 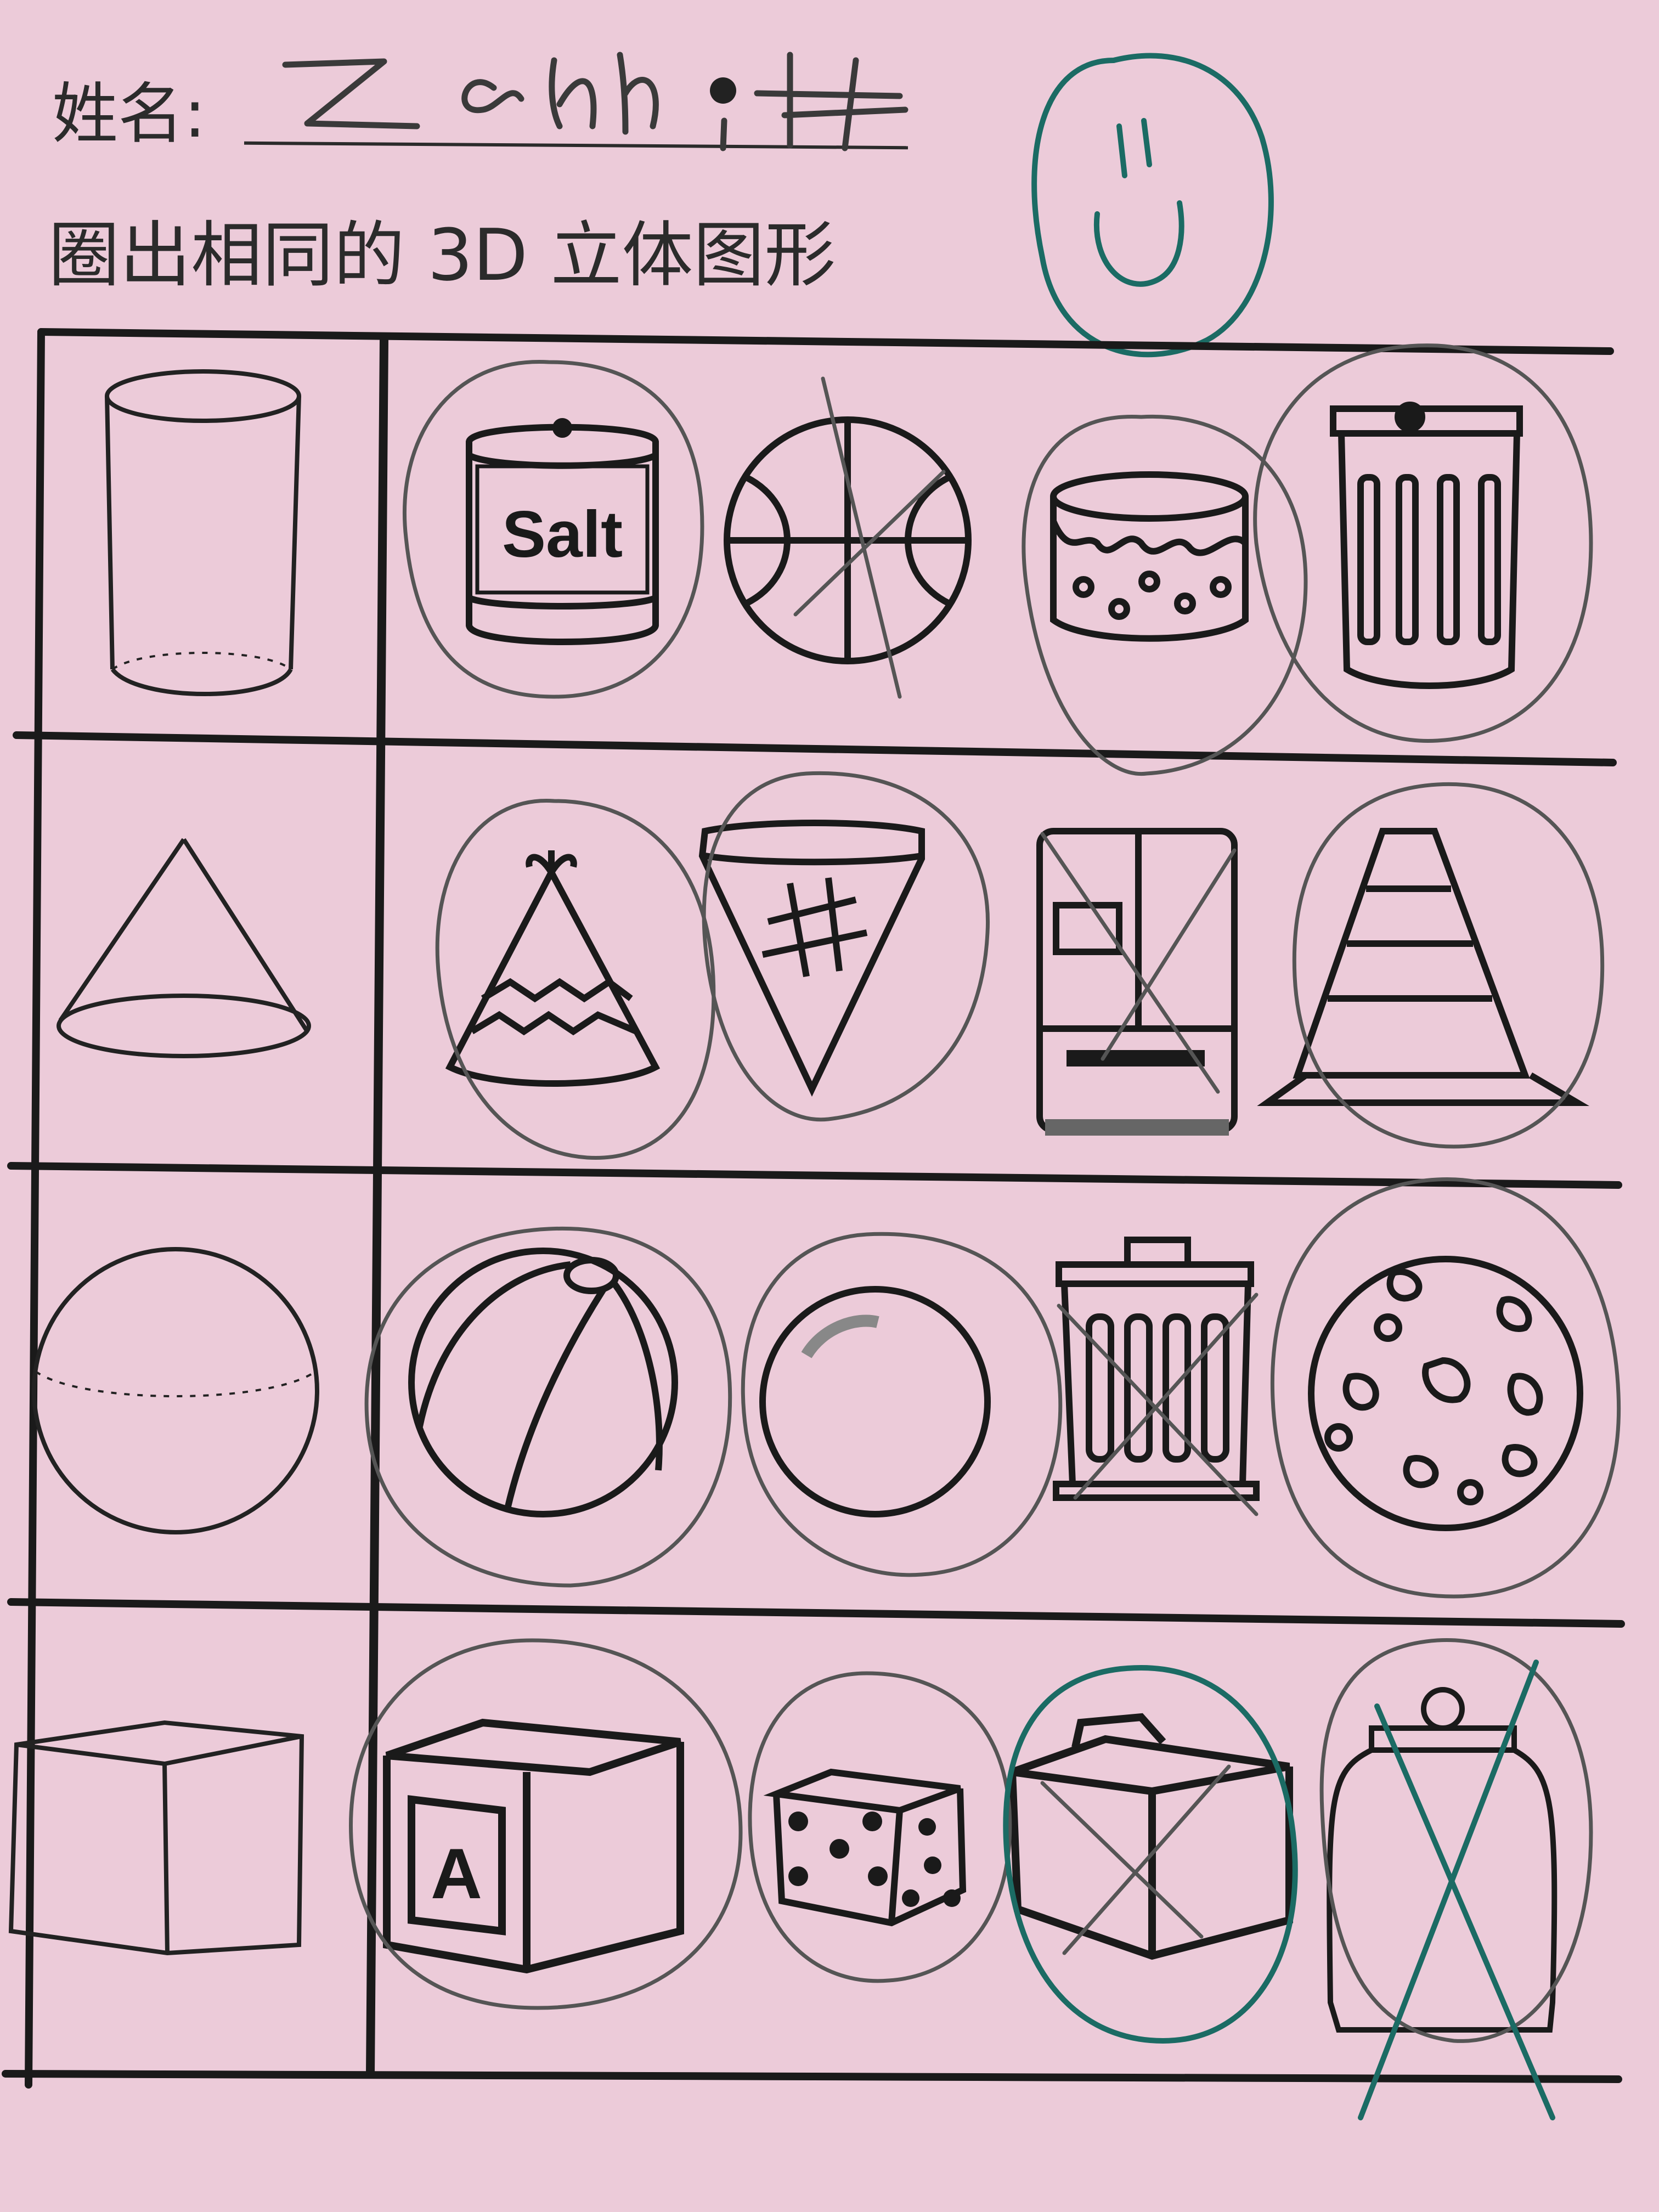 I want to click on block-letter-label: A, so click(x=456, y=1874).